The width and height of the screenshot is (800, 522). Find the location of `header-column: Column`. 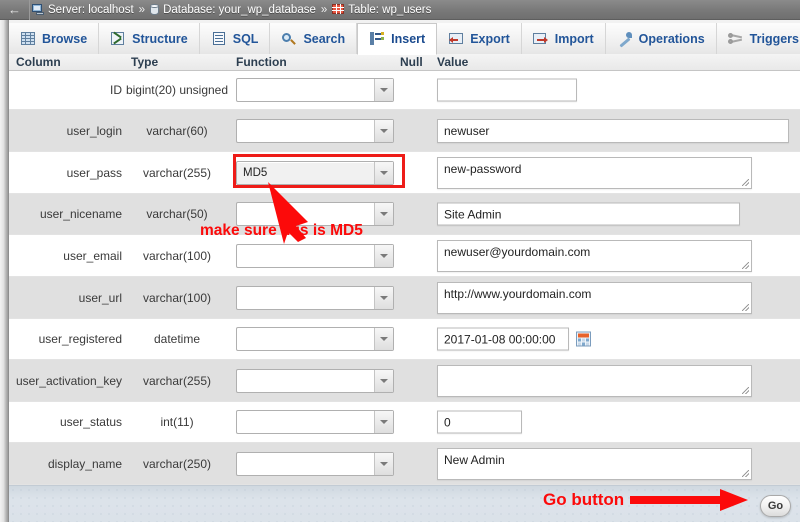

header-column: Column is located at coordinates (38, 62).